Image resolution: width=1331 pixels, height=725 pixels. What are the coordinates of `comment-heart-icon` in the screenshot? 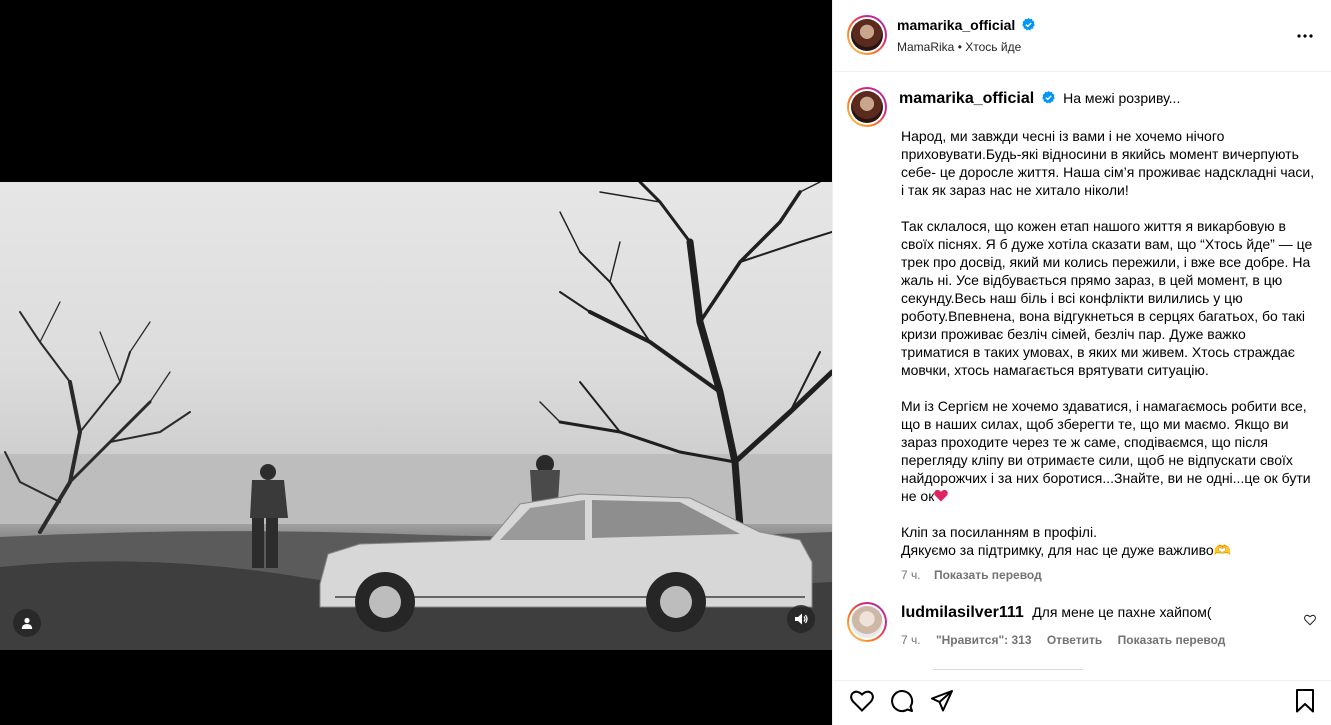 It's located at (1310, 620).